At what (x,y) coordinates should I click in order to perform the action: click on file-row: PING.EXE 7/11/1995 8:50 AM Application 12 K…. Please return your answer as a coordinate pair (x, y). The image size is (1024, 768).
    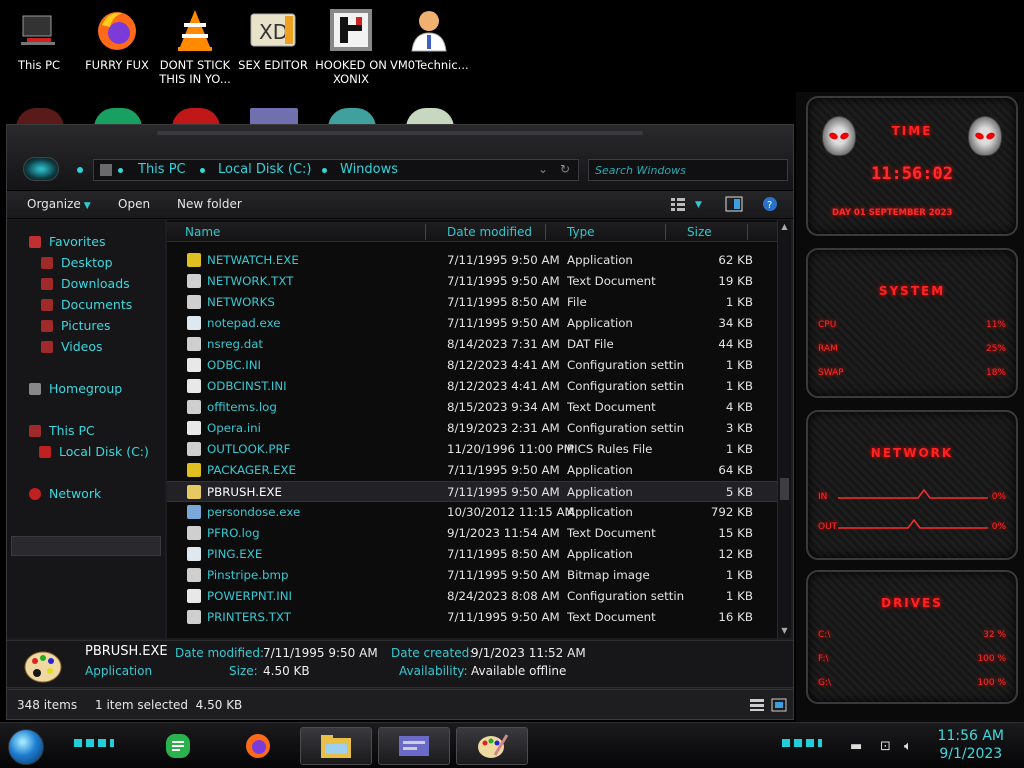
    Looking at the image, I should click on (472, 554).